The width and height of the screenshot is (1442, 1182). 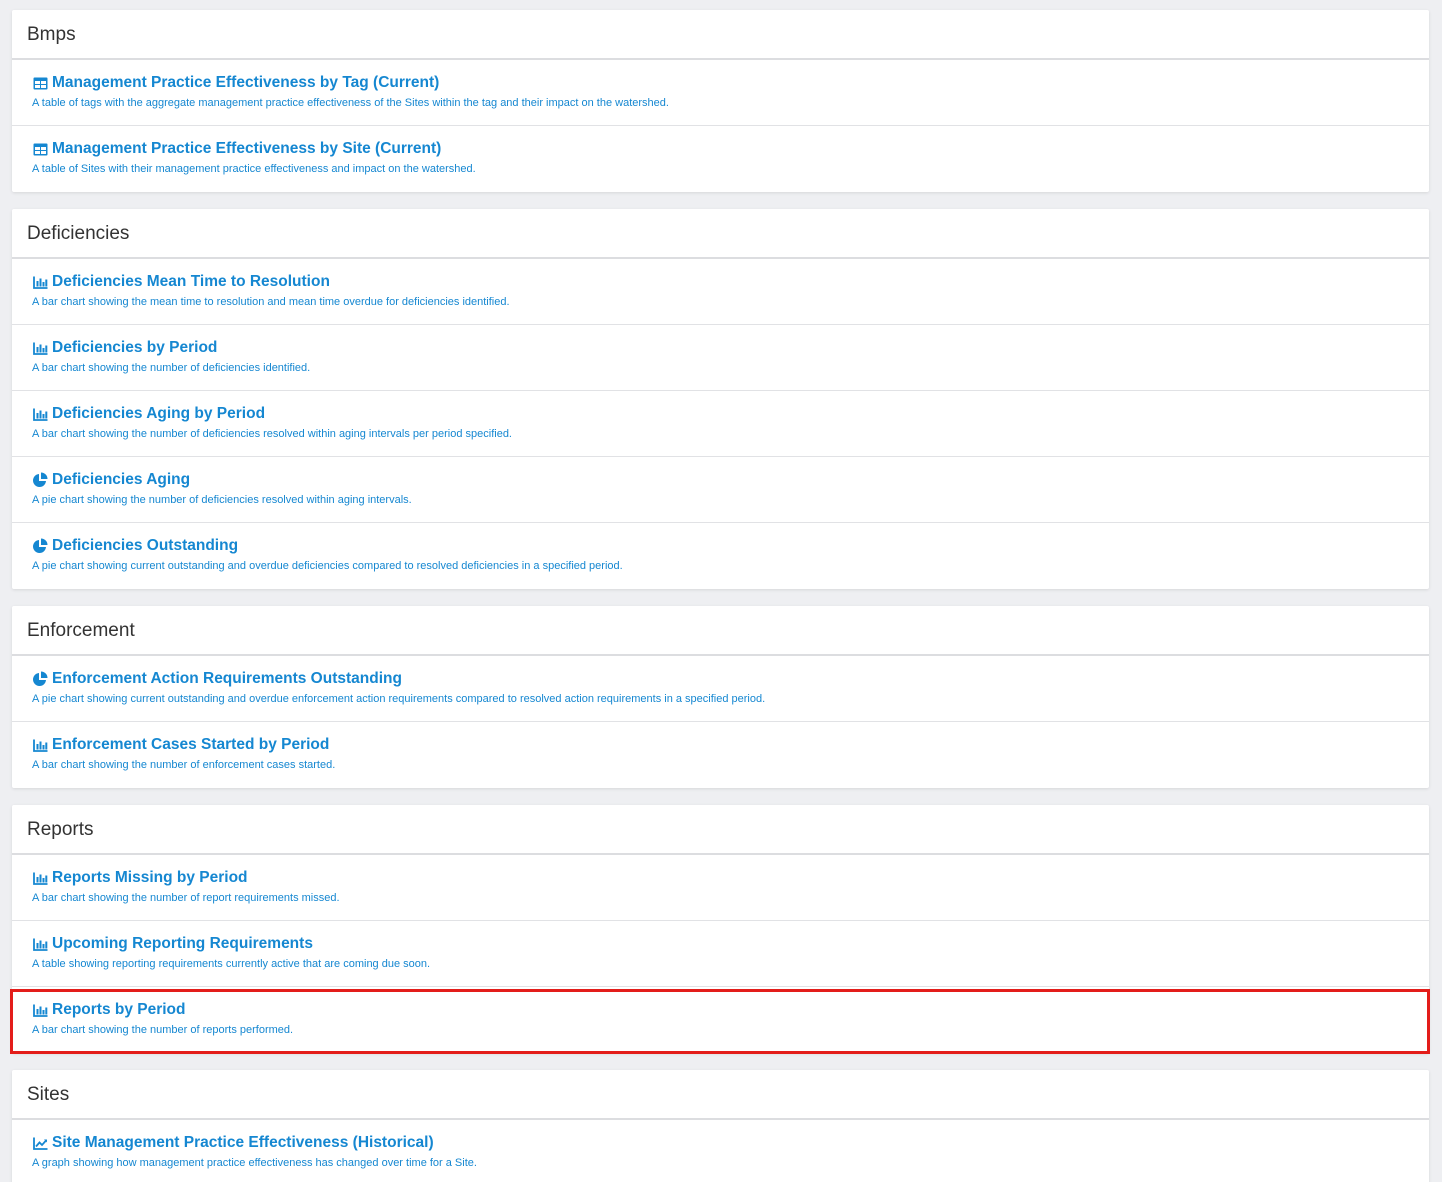 I want to click on report-link: Reports by Period, so click(x=720, y=1010).